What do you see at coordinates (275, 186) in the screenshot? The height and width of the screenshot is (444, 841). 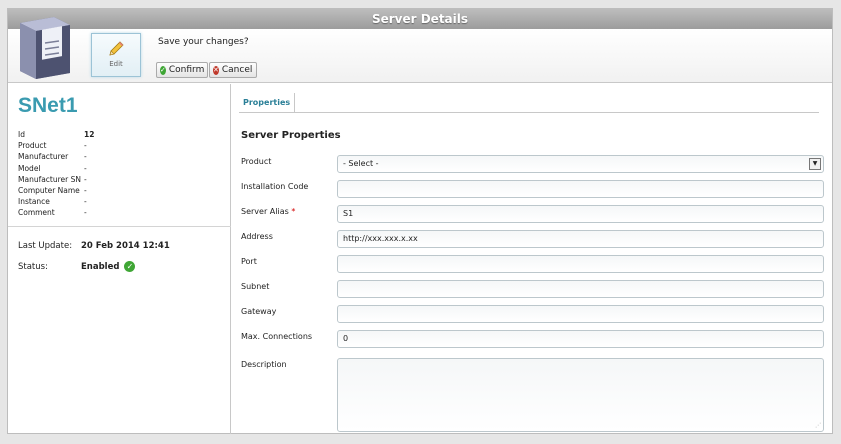 I see `installation-code-label: Installation Code` at bounding box center [275, 186].